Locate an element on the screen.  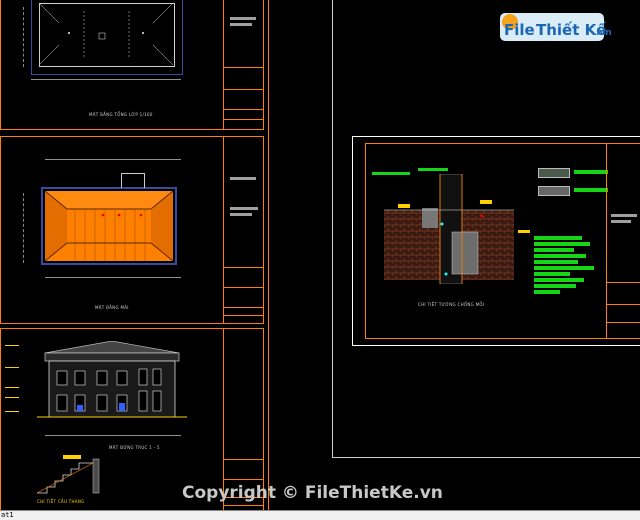
command-line-bar: at1 is located at coordinates (320, 515).